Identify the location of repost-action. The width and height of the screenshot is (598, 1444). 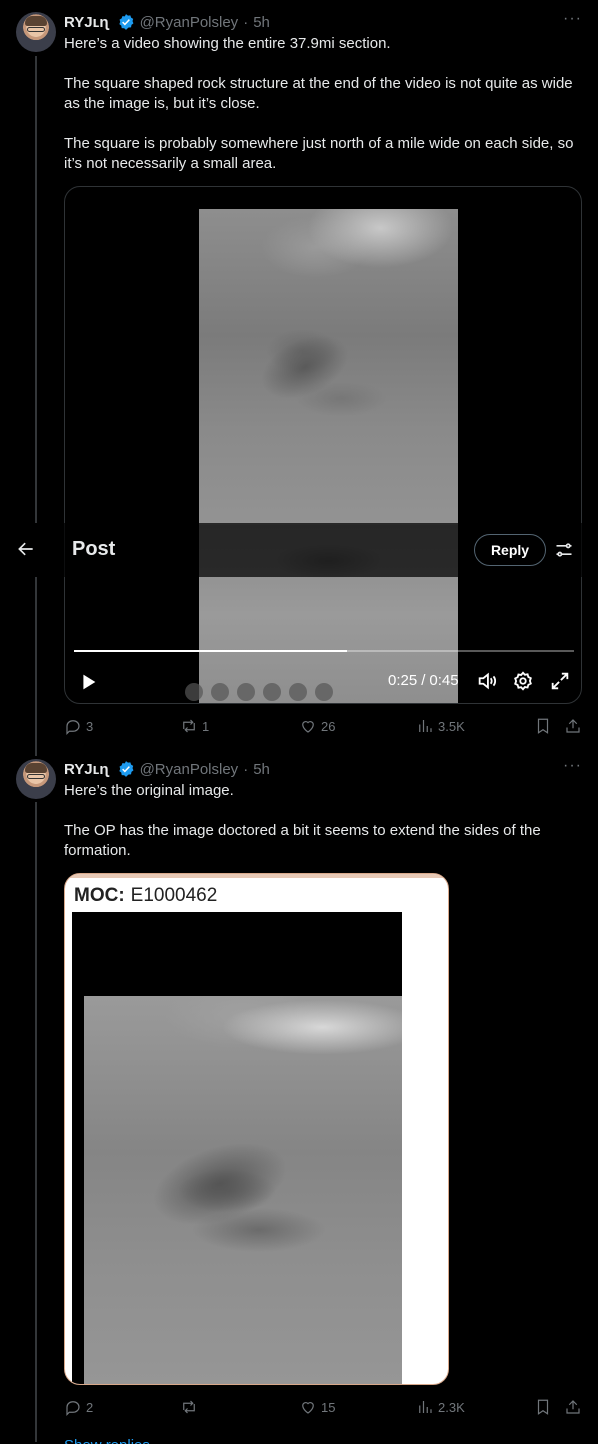
(191, 1407).